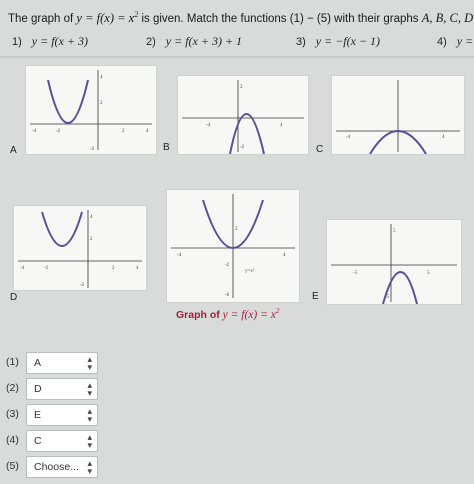 This screenshot has height=484, width=474. I want to click on graph-e-label: E, so click(315, 296).